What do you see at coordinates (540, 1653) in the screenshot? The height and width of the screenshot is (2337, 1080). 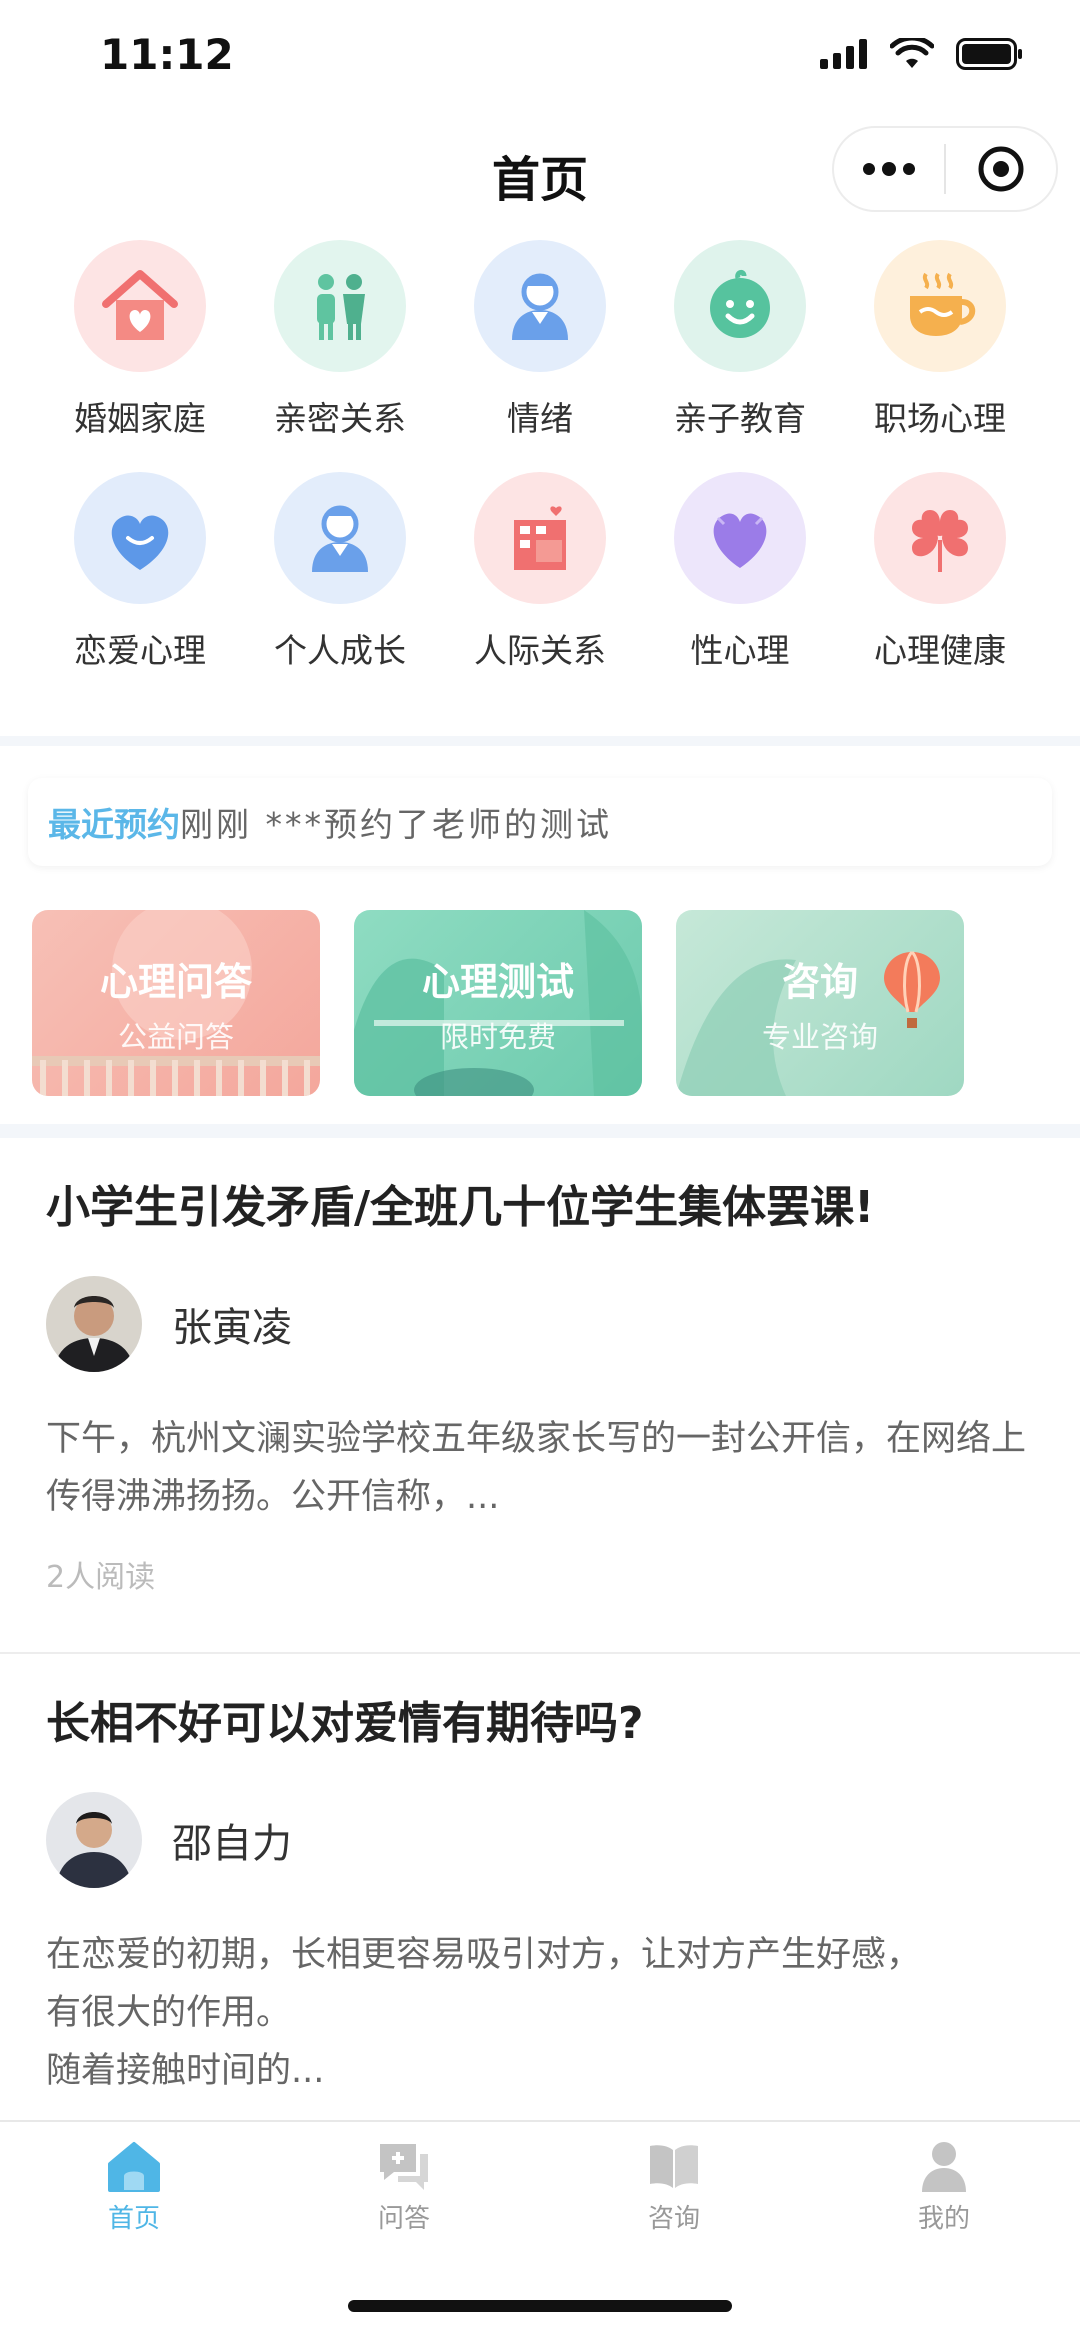 I see `article-divider` at bounding box center [540, 1653].